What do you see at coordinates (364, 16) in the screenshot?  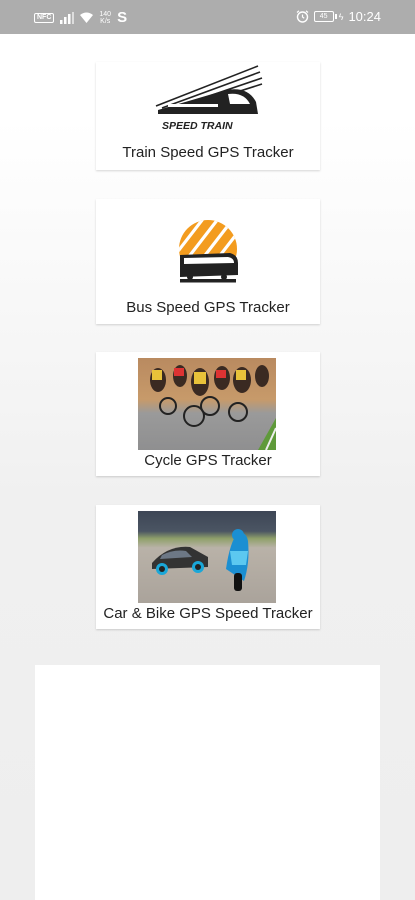 I see `clock: 10:24` at bounding box center [364, 16].